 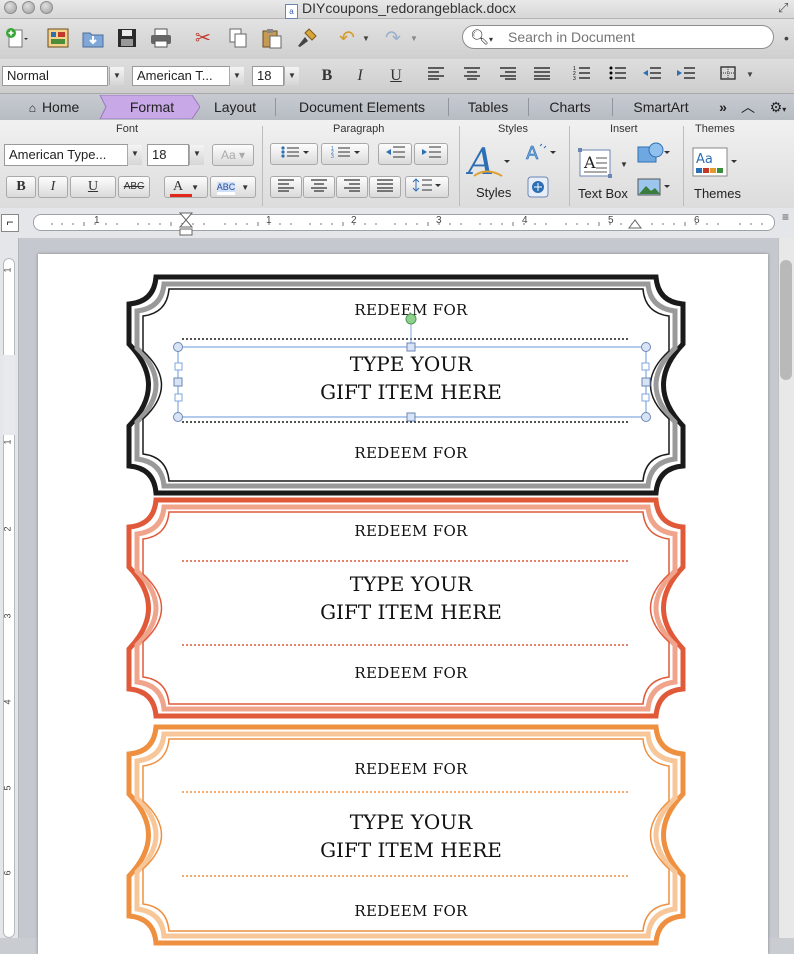 I want to click on align-center-icon, so click(x=472, y=76).